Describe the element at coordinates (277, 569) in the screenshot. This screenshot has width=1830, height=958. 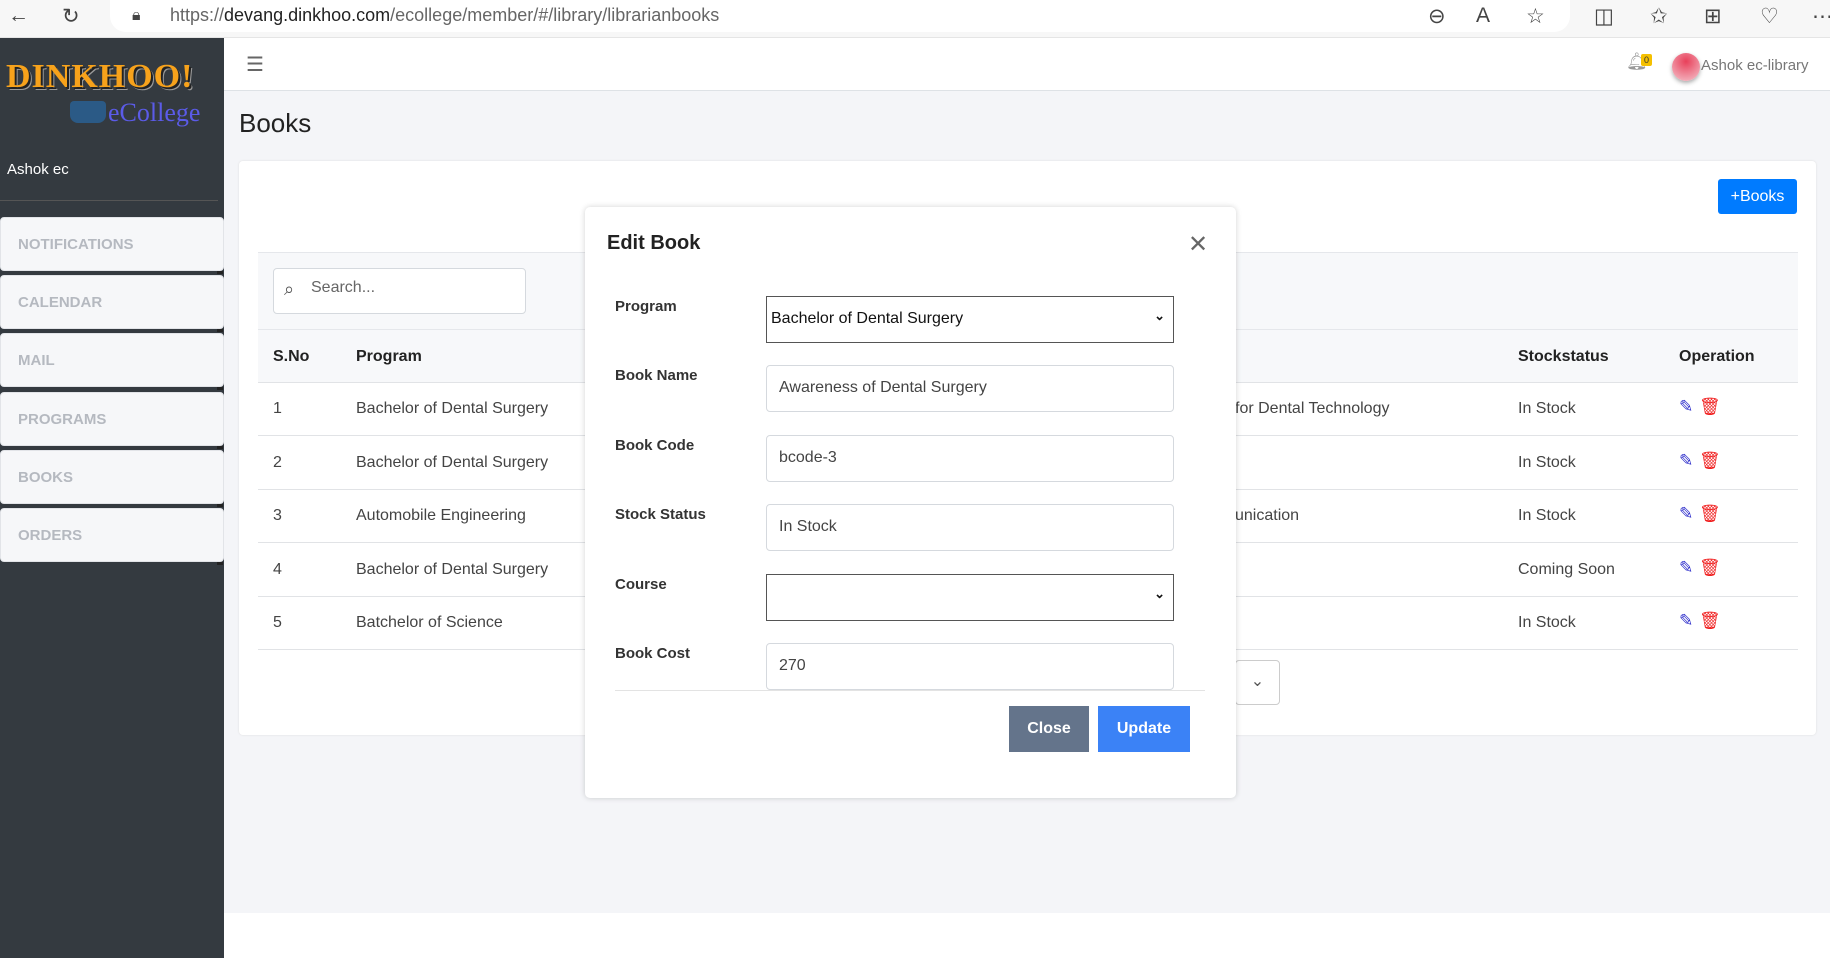
I see `cell-sno: 4` at that location.